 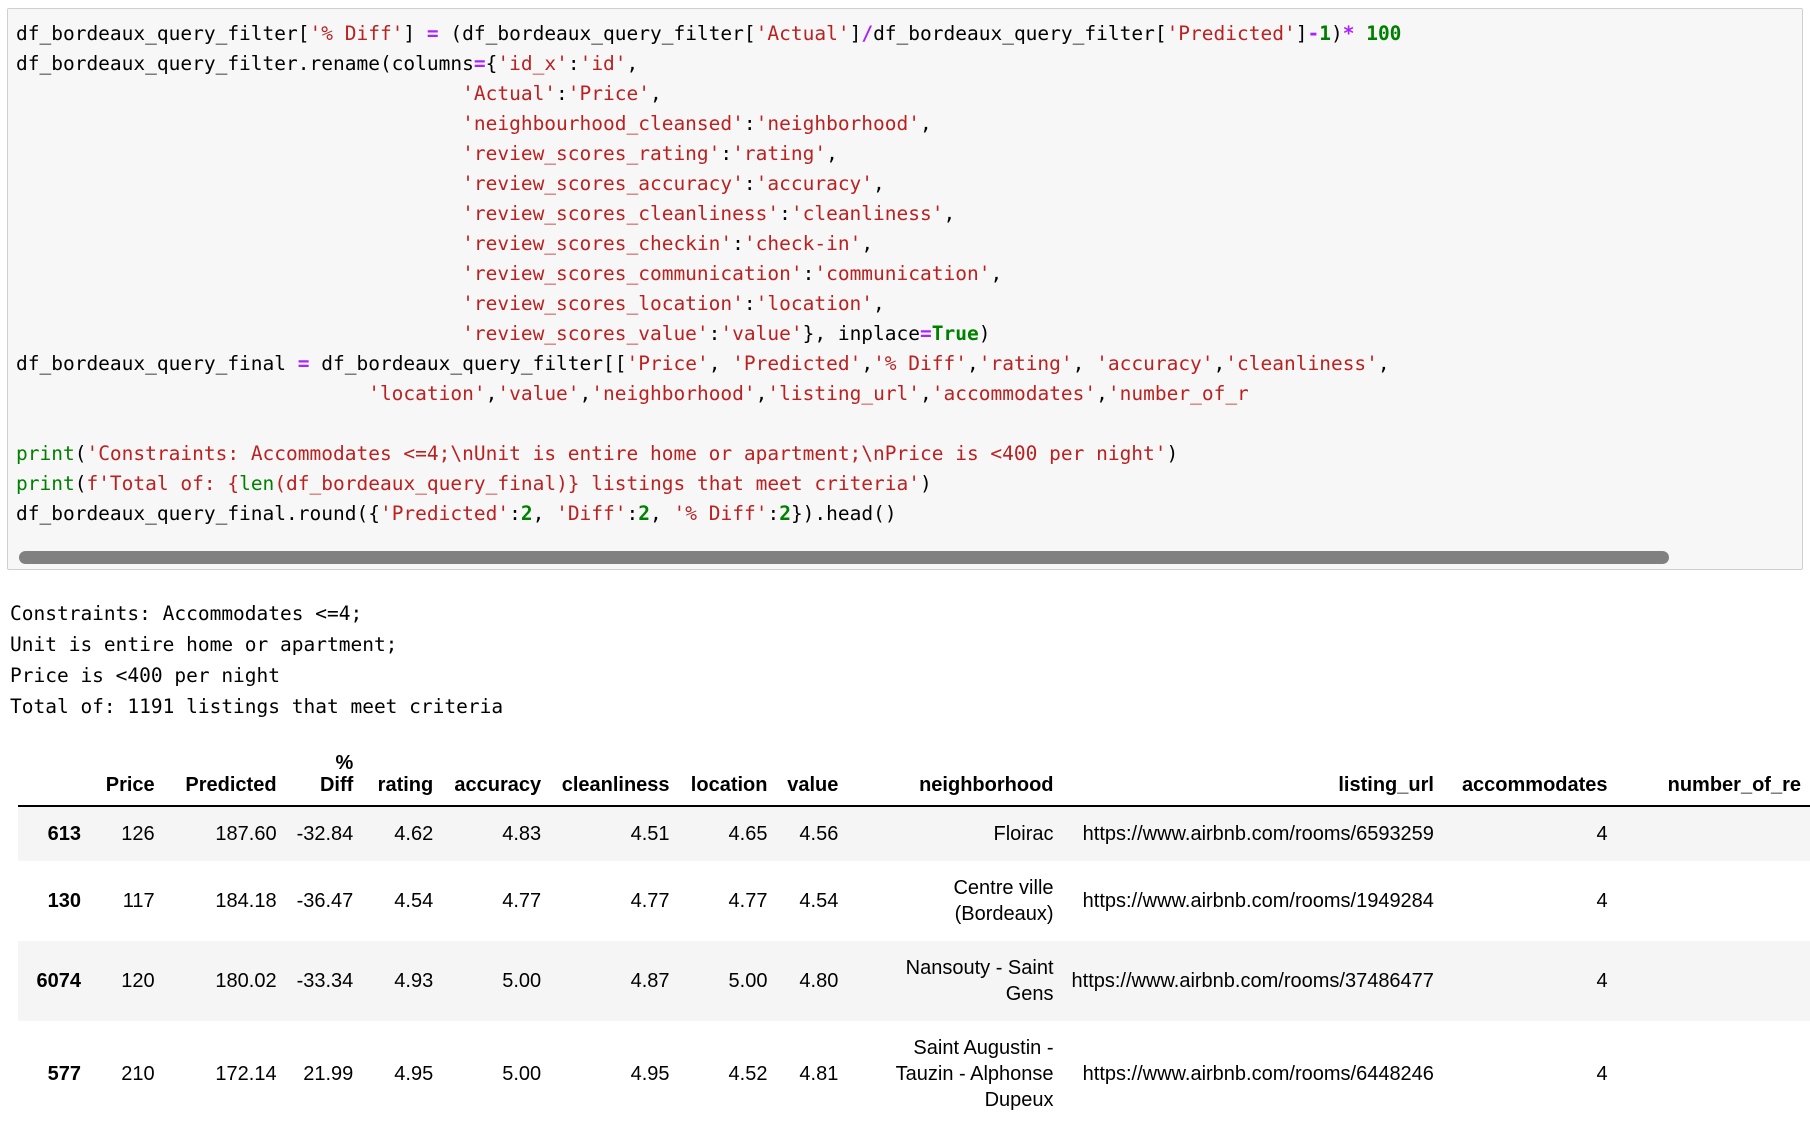 What do you see at coordinates (1253, 1074) in the screenshot?
I see `cell-listing-url: https://www.airbnb.com/rooms/6448246` at bounding box center [1253, 1074].